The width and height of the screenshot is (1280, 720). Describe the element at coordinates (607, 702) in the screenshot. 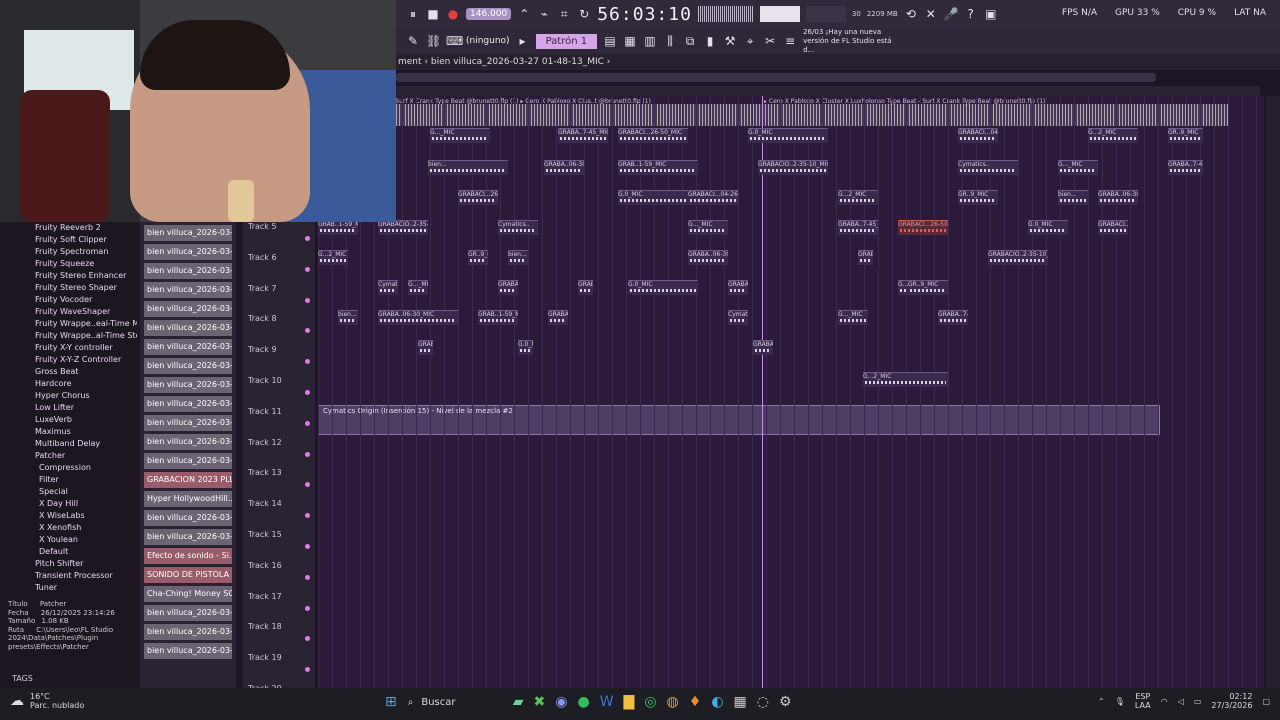

I see `word-icon: W` at that location.